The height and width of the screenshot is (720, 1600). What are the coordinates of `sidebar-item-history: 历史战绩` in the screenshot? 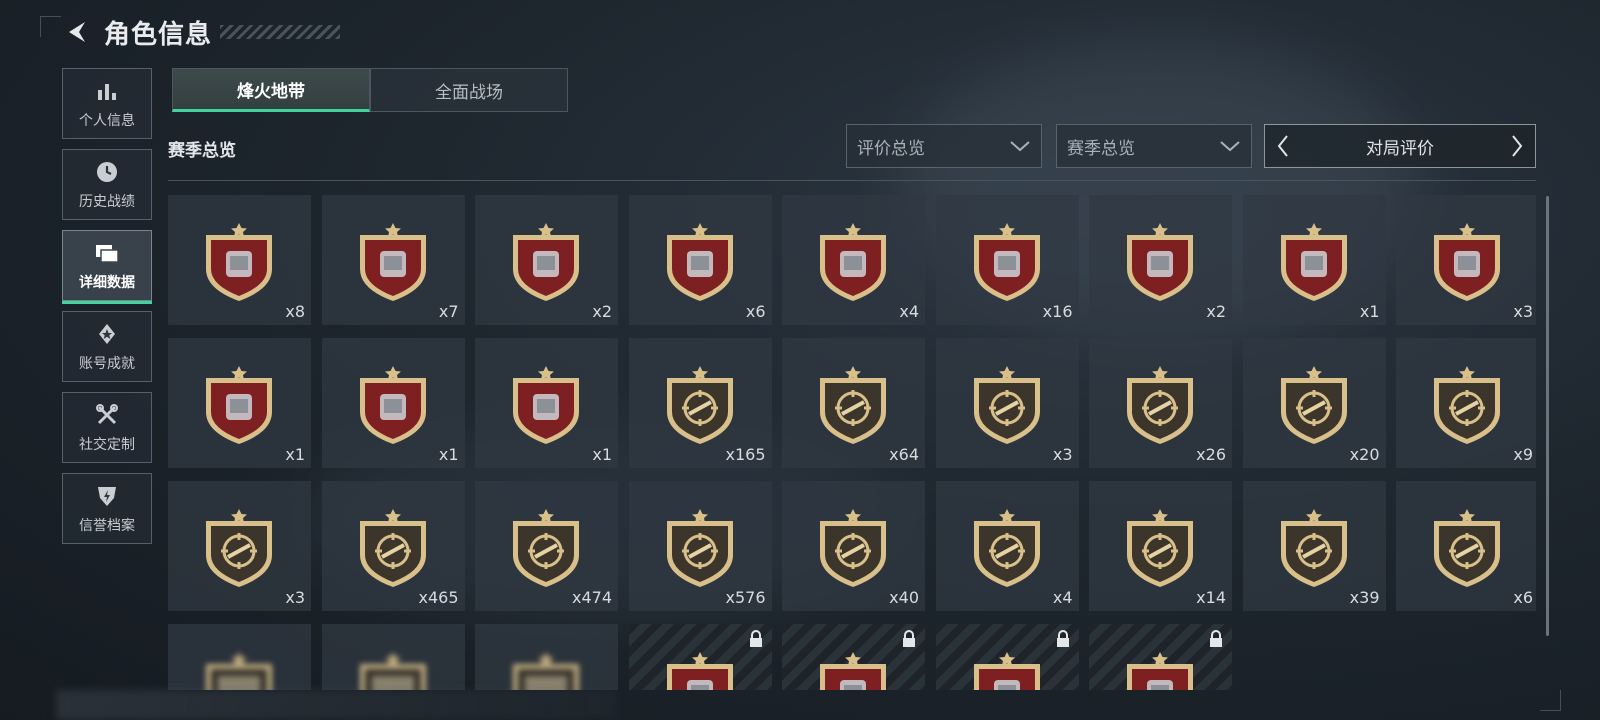 It's located at (107, 184).